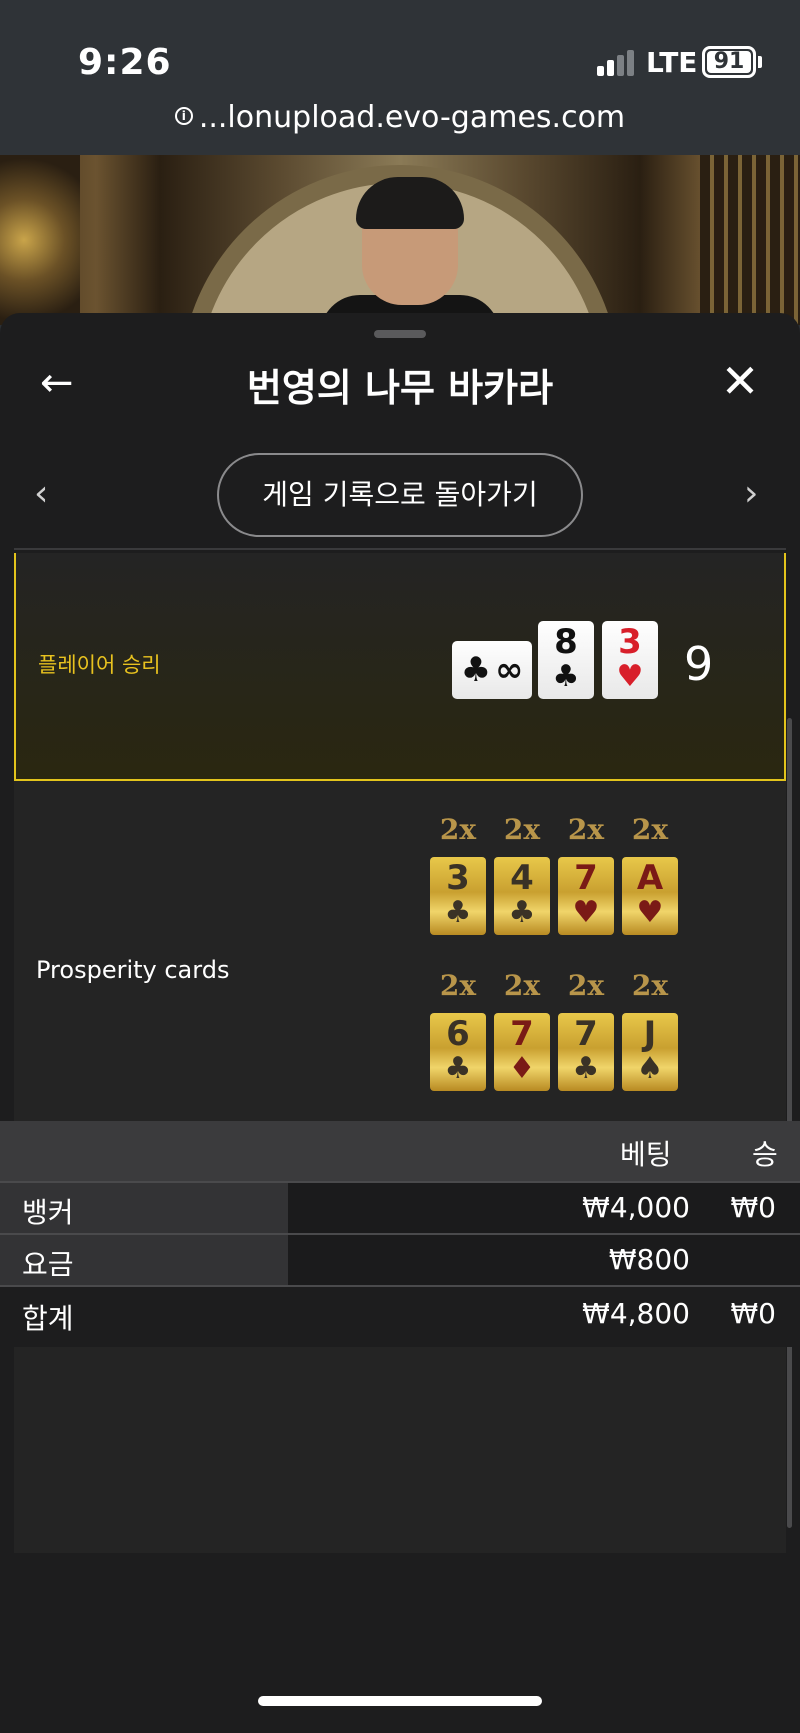 Image resolution: width=800 pixels, height=1733 pixels. What do you see at coordinates (636, 1207) in the screenshot?
I see `bet-amount: ₩4,000` at bounding box center [636, 1207].